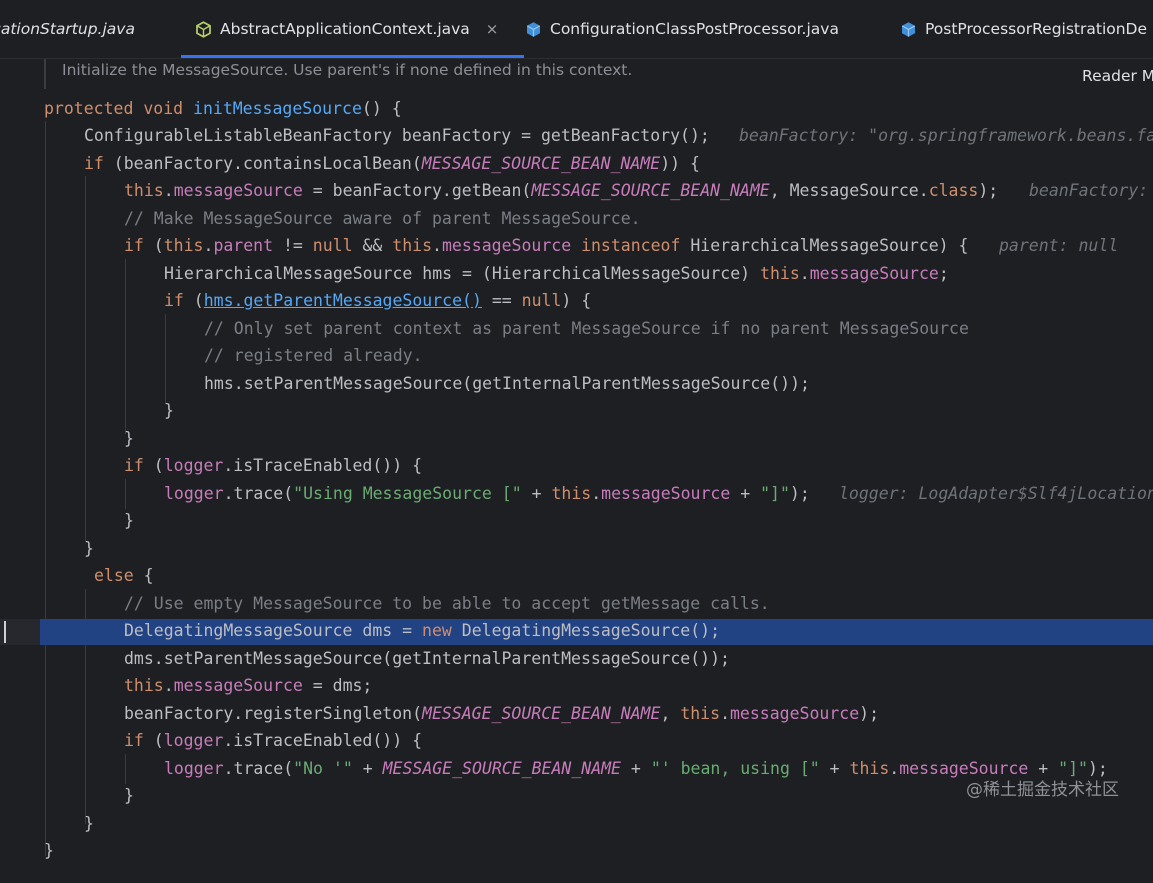  I want to click on code-token: beanFactory.registerSingleton(, so click(273, 713).